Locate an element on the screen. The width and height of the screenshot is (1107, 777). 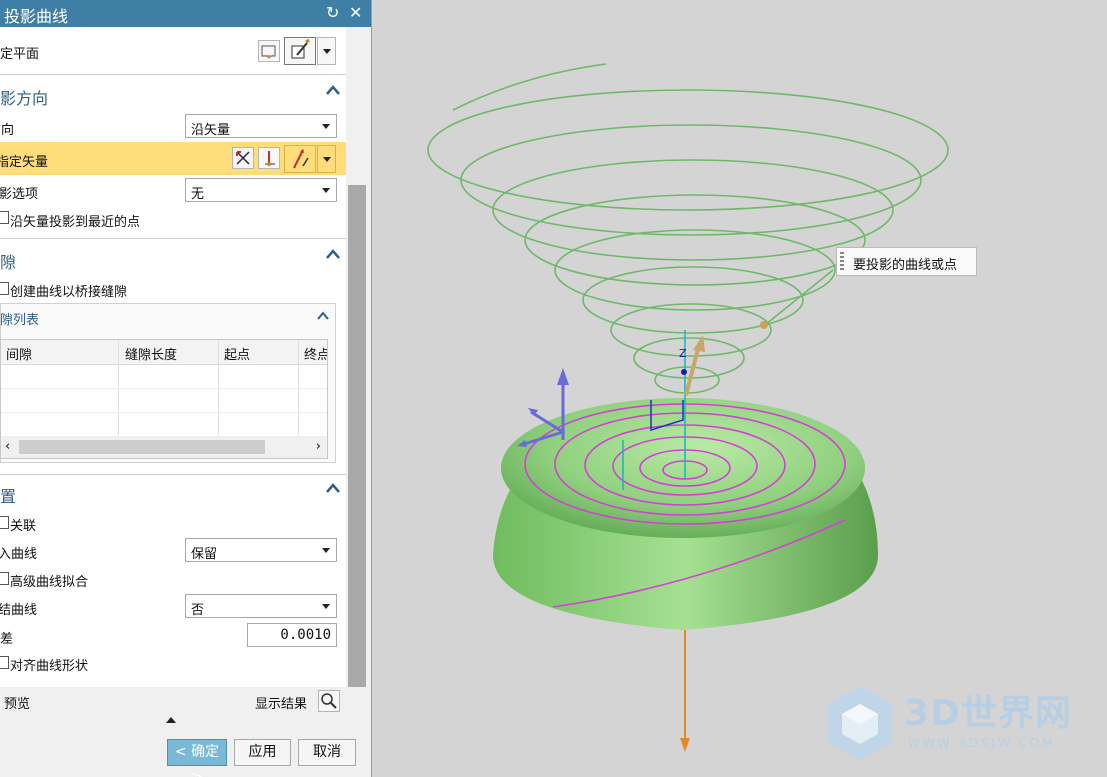
direction-label: 方向 is located at coordinates (7, 130).